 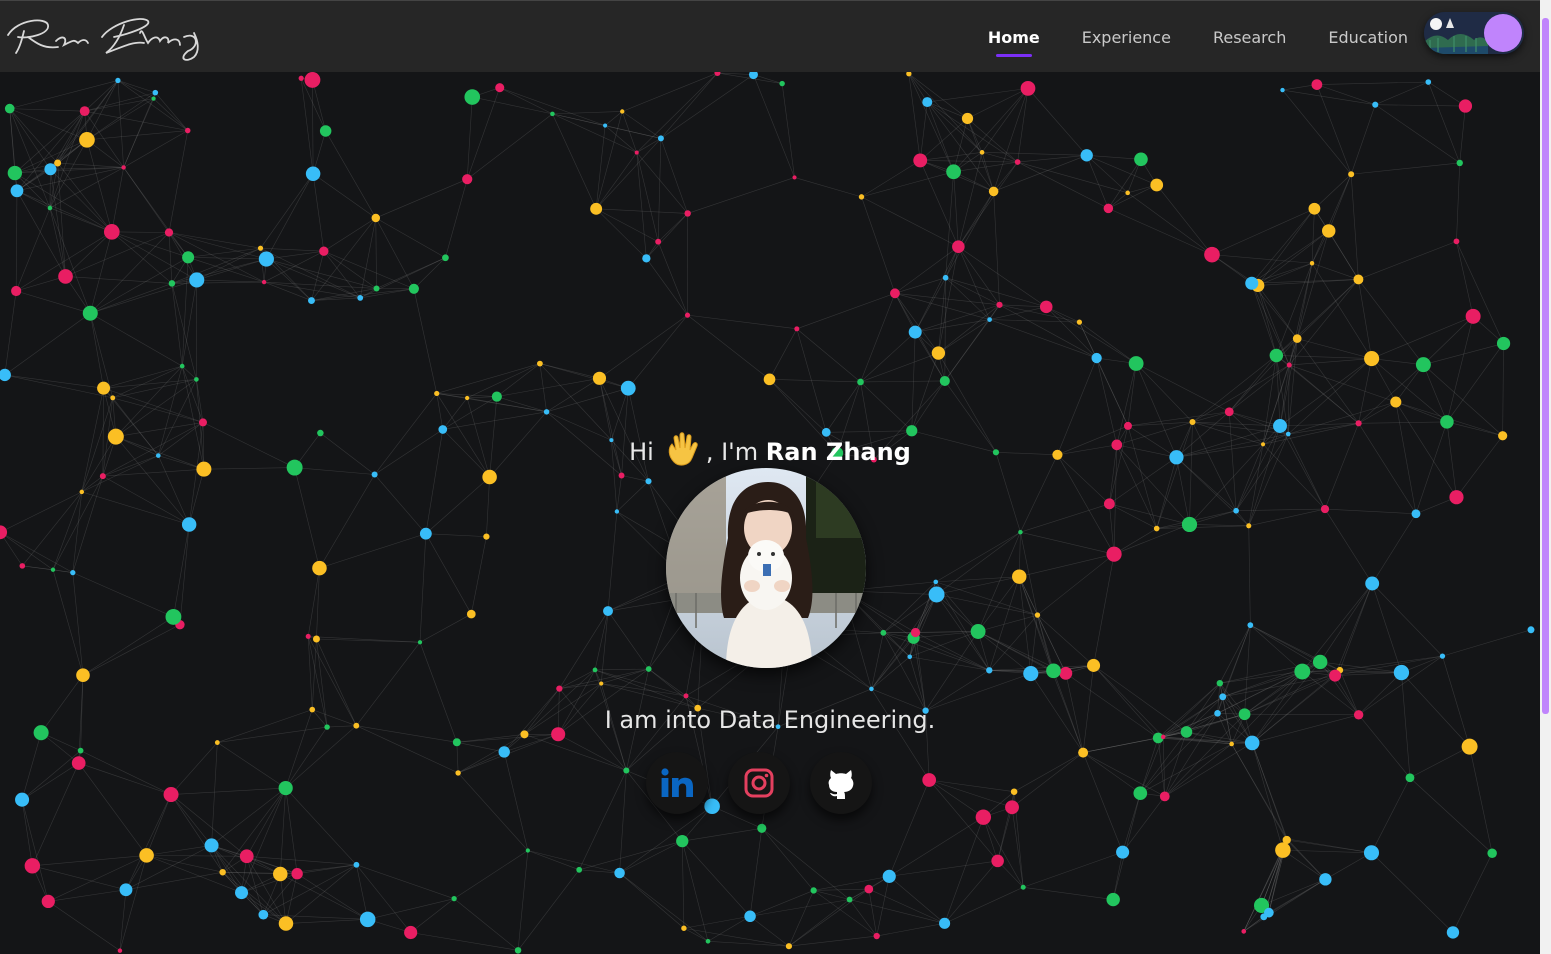 I want to click on logo, so click(x=102, y=36).